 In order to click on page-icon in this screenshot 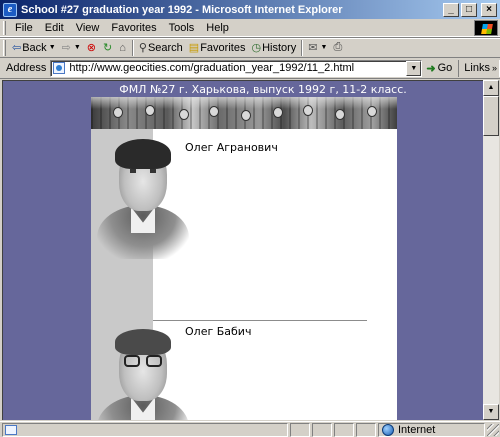, I will do `click(59, 68)`.